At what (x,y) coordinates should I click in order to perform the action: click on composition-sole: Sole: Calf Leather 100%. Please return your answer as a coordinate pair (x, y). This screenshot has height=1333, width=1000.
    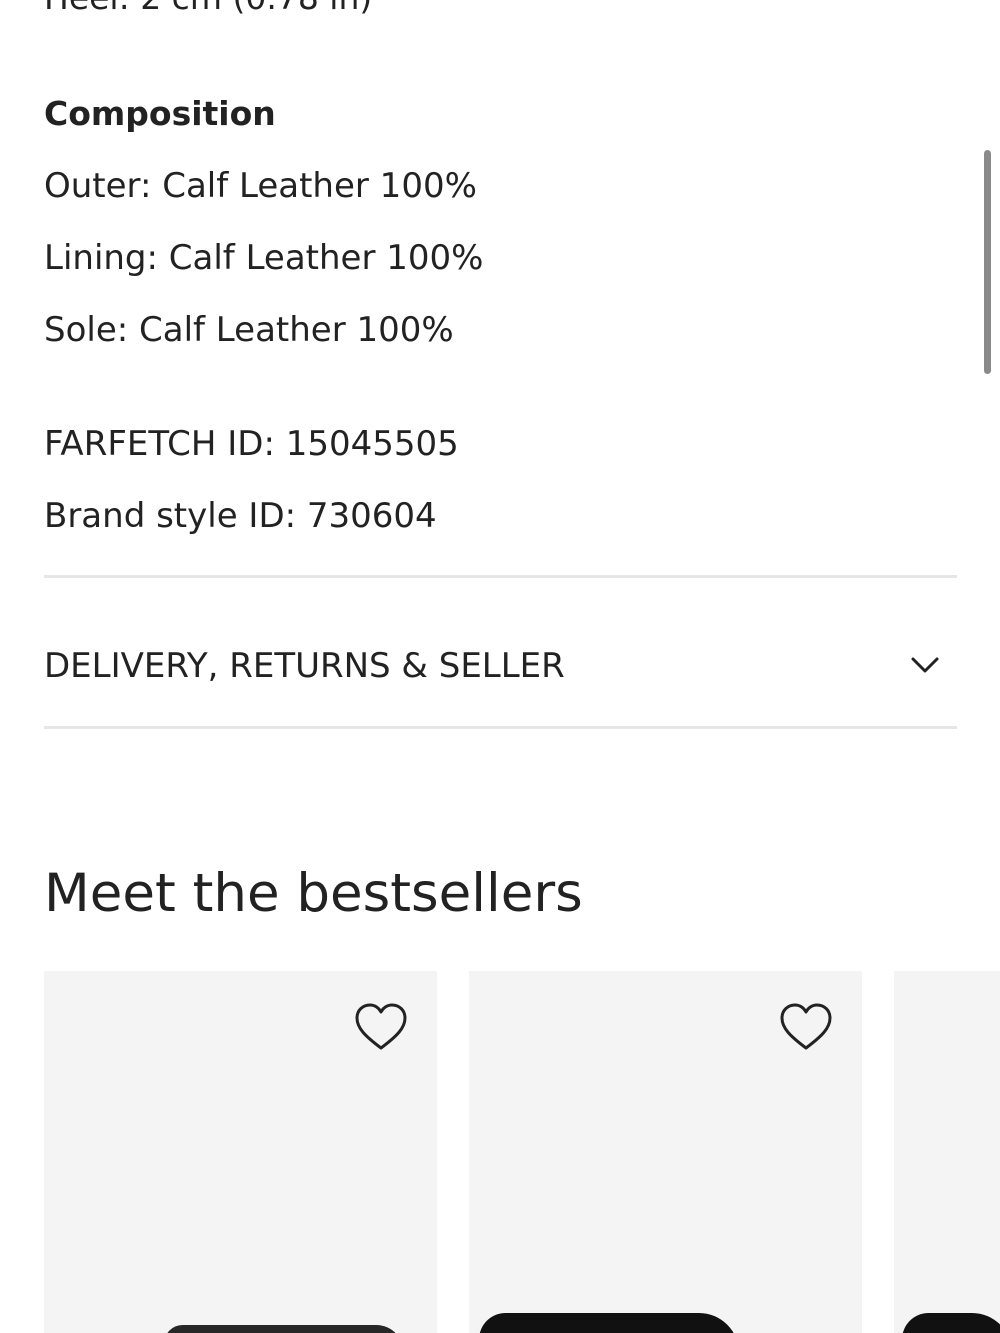
    Looking at the image, I should click on (249, 330).